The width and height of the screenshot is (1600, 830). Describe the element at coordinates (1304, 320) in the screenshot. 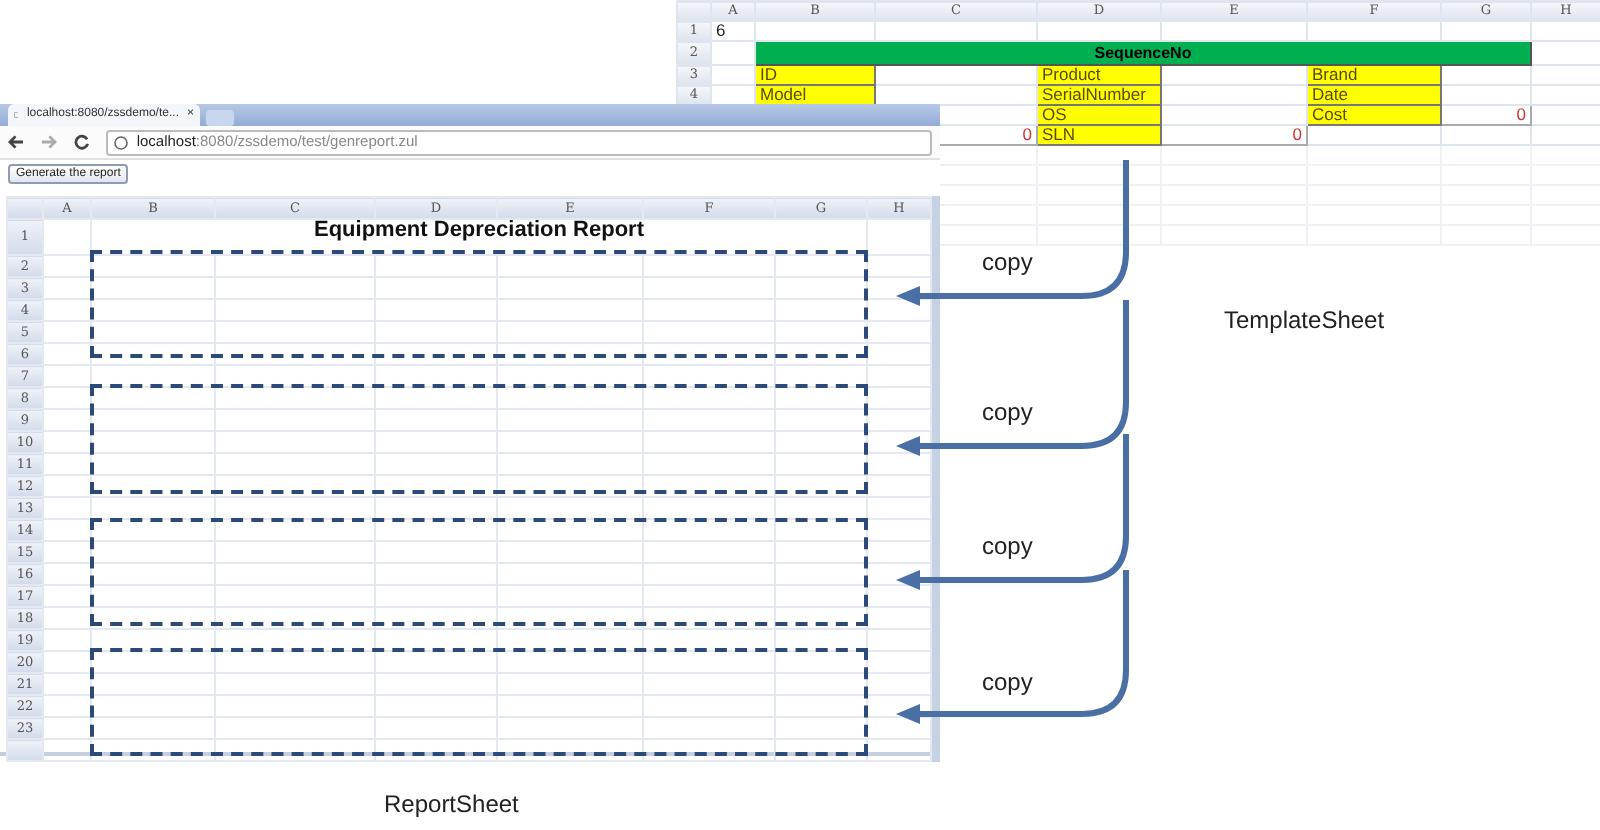

I see `caption-text: TemplateSheet` at that location.